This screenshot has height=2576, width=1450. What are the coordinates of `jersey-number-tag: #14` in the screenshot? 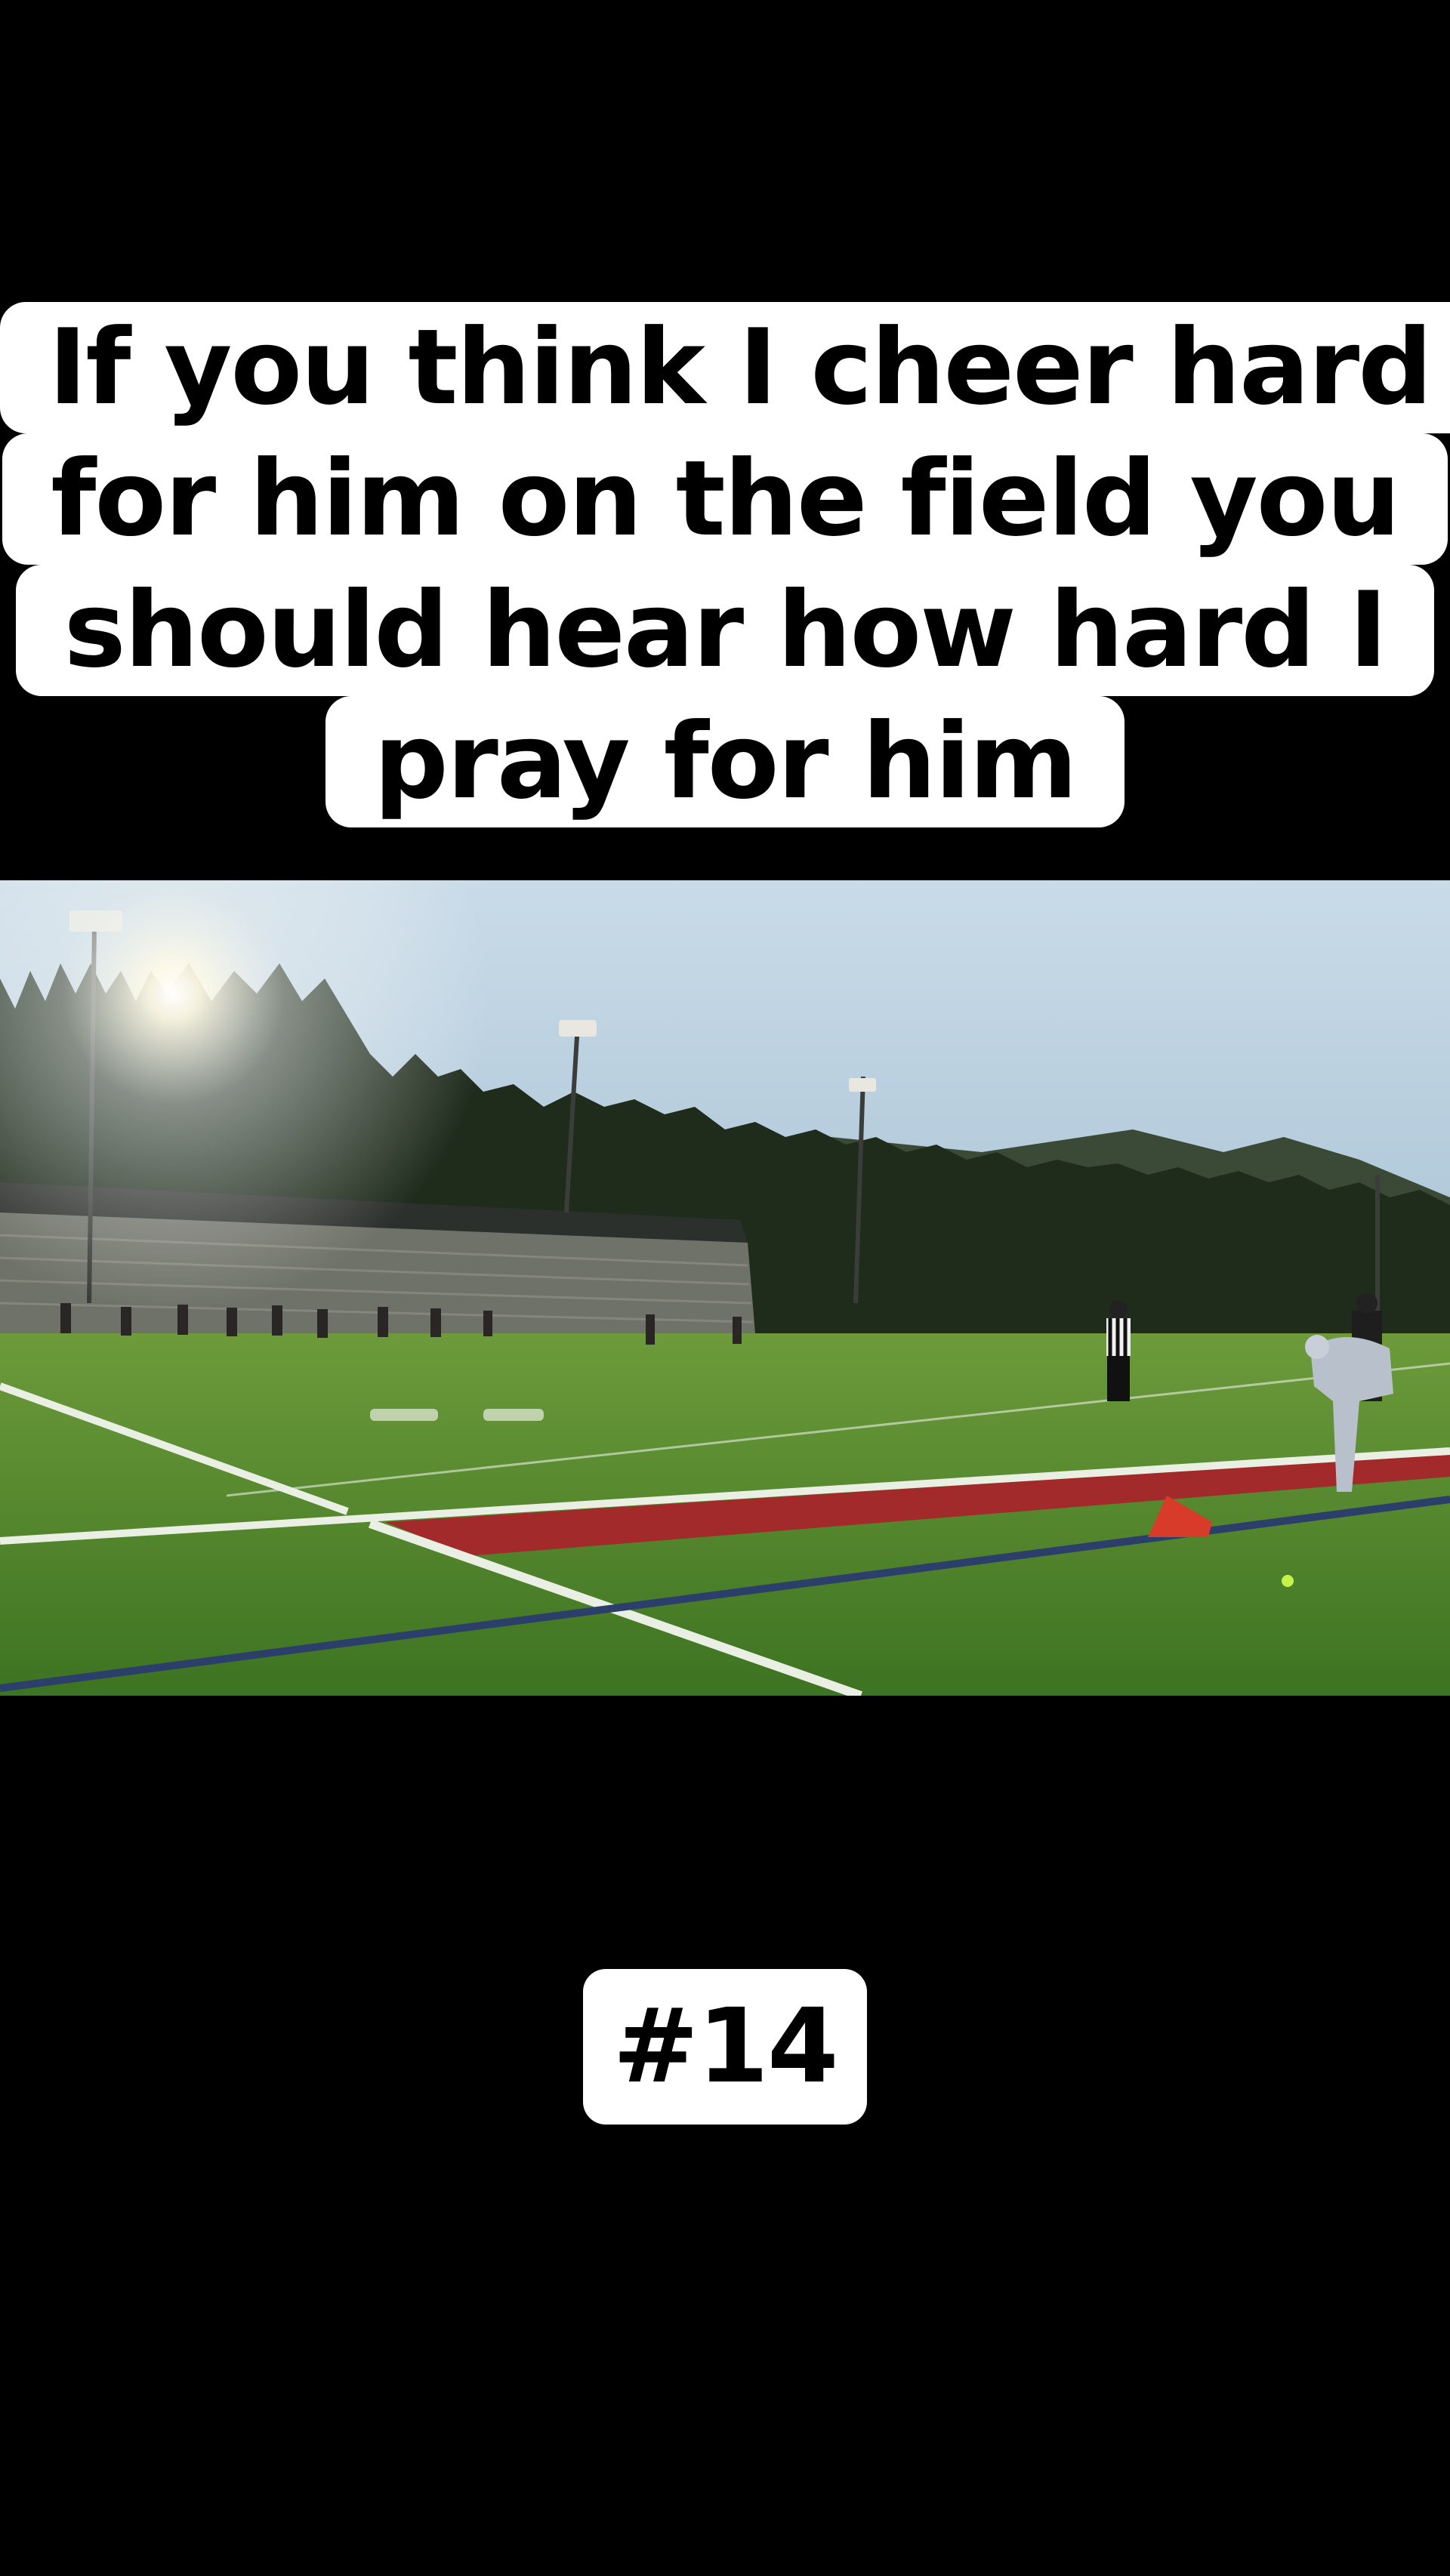 It's located at (725, 2047).